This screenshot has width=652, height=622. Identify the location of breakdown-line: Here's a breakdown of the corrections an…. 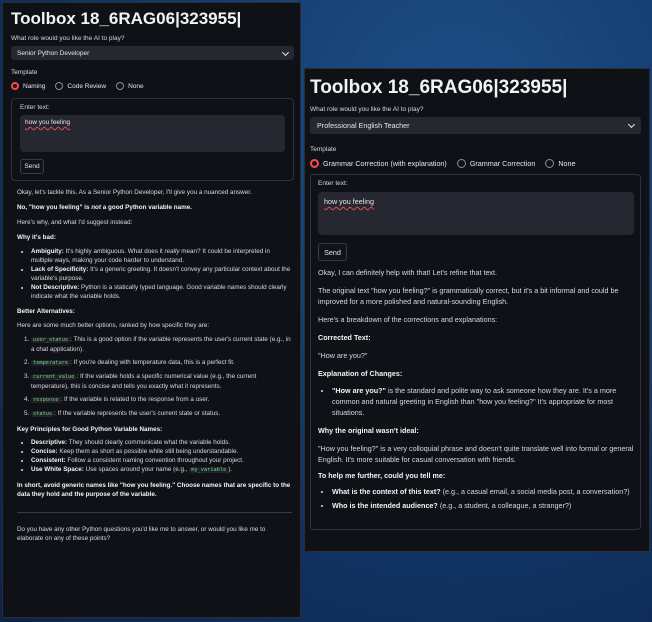
(408, 319).